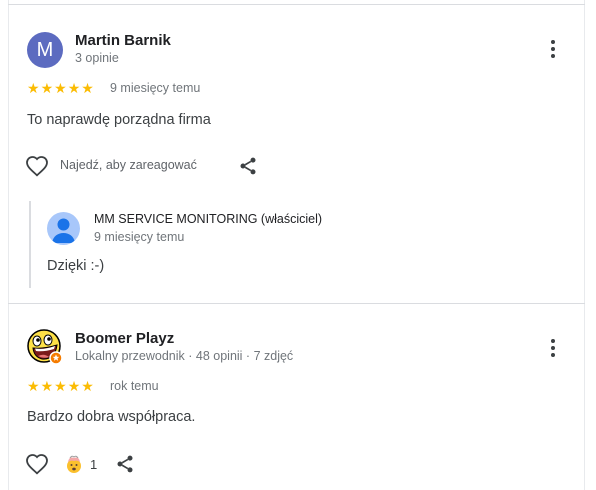 The width and height of the screenshot is (596, 490). What do you see at coordinates (296, 303) in the screenshot?
I see `review-divider` at bounding box center [296, 303].